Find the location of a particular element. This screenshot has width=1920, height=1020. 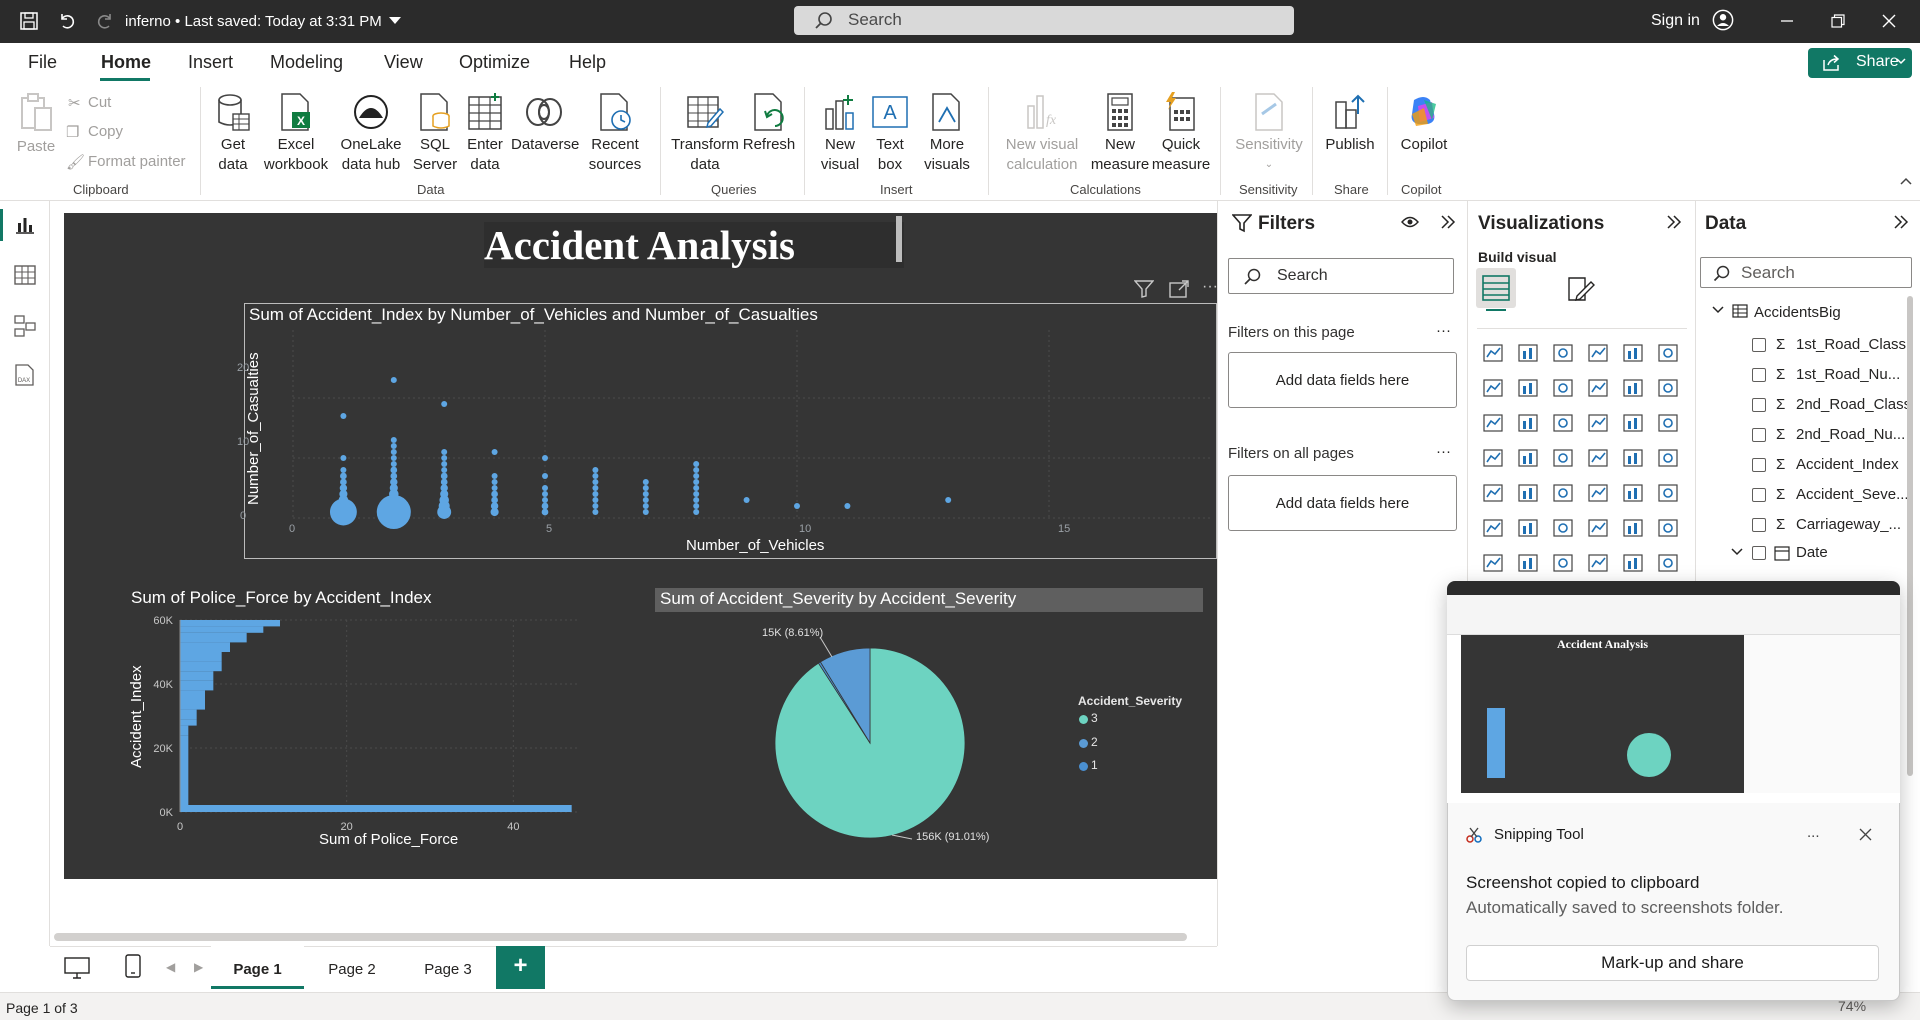

data-scrollbar is located at coordinates (1910, 536).